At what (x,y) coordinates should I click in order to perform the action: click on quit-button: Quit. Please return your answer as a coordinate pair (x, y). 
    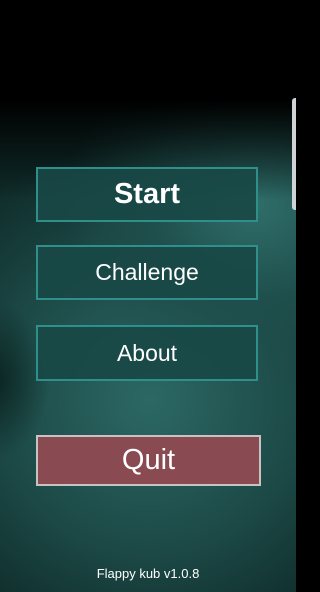
    Looking at the image, I should click on (148, 460).